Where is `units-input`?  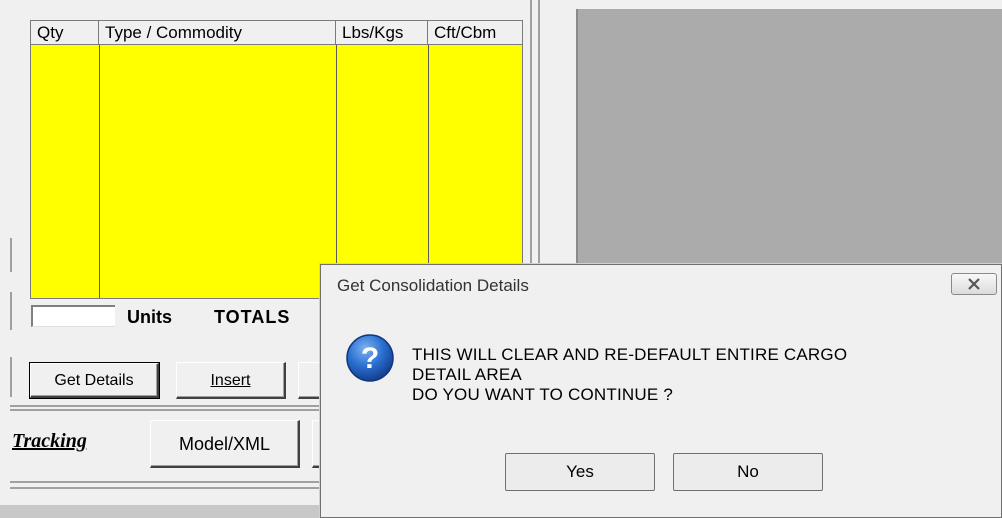
units-input is located at coordinates (73, 316).